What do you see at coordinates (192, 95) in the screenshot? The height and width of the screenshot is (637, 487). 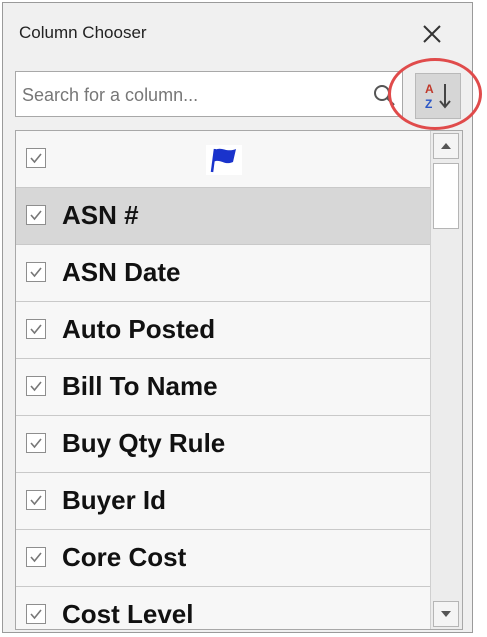 I see `search-input` at bounding box center [192, 95].